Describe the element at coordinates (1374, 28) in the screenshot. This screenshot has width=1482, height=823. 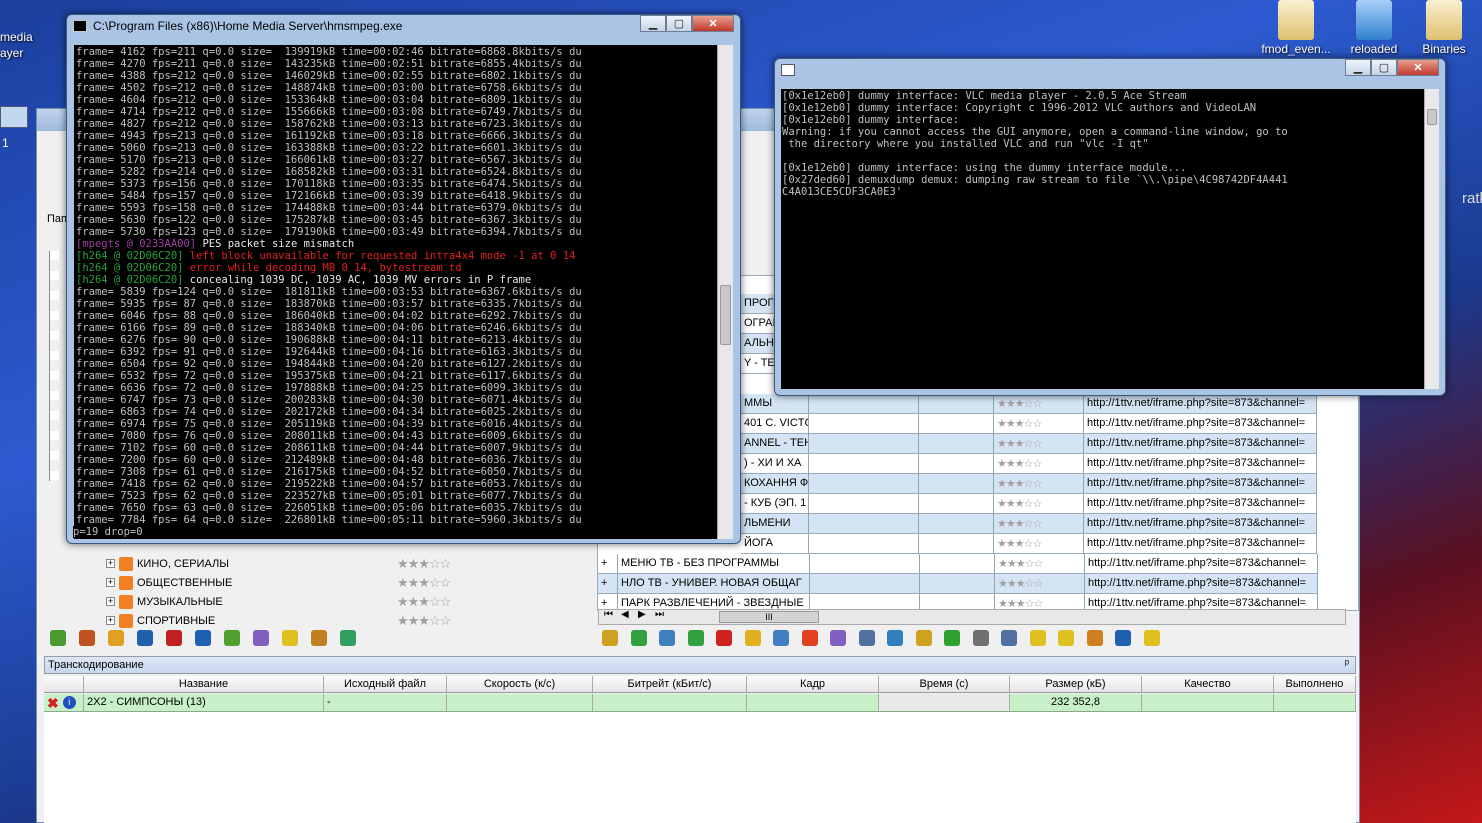
I see `desktop-icon-reloaded: reloaded` at that location.